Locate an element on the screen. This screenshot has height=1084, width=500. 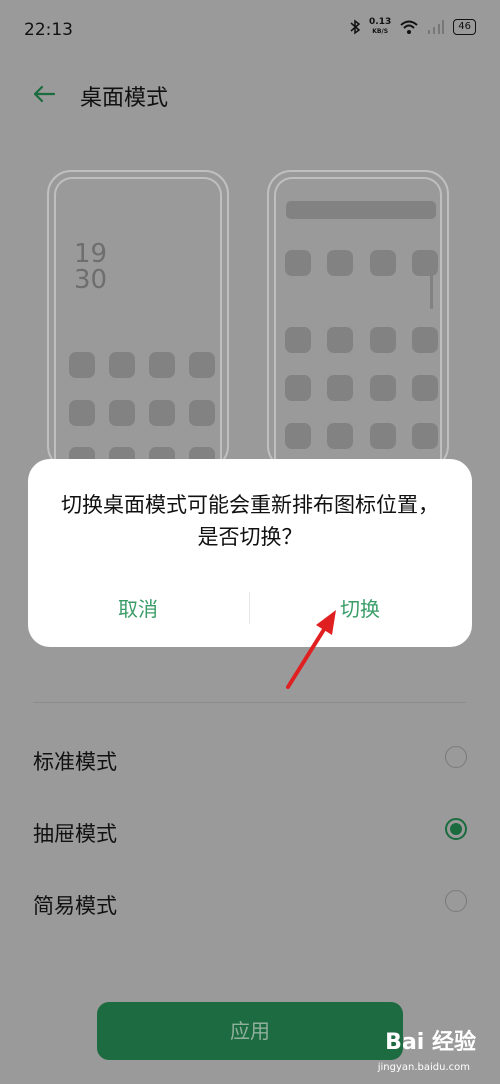
preview-clock: 19 30 is located at coordinates (90, 267).